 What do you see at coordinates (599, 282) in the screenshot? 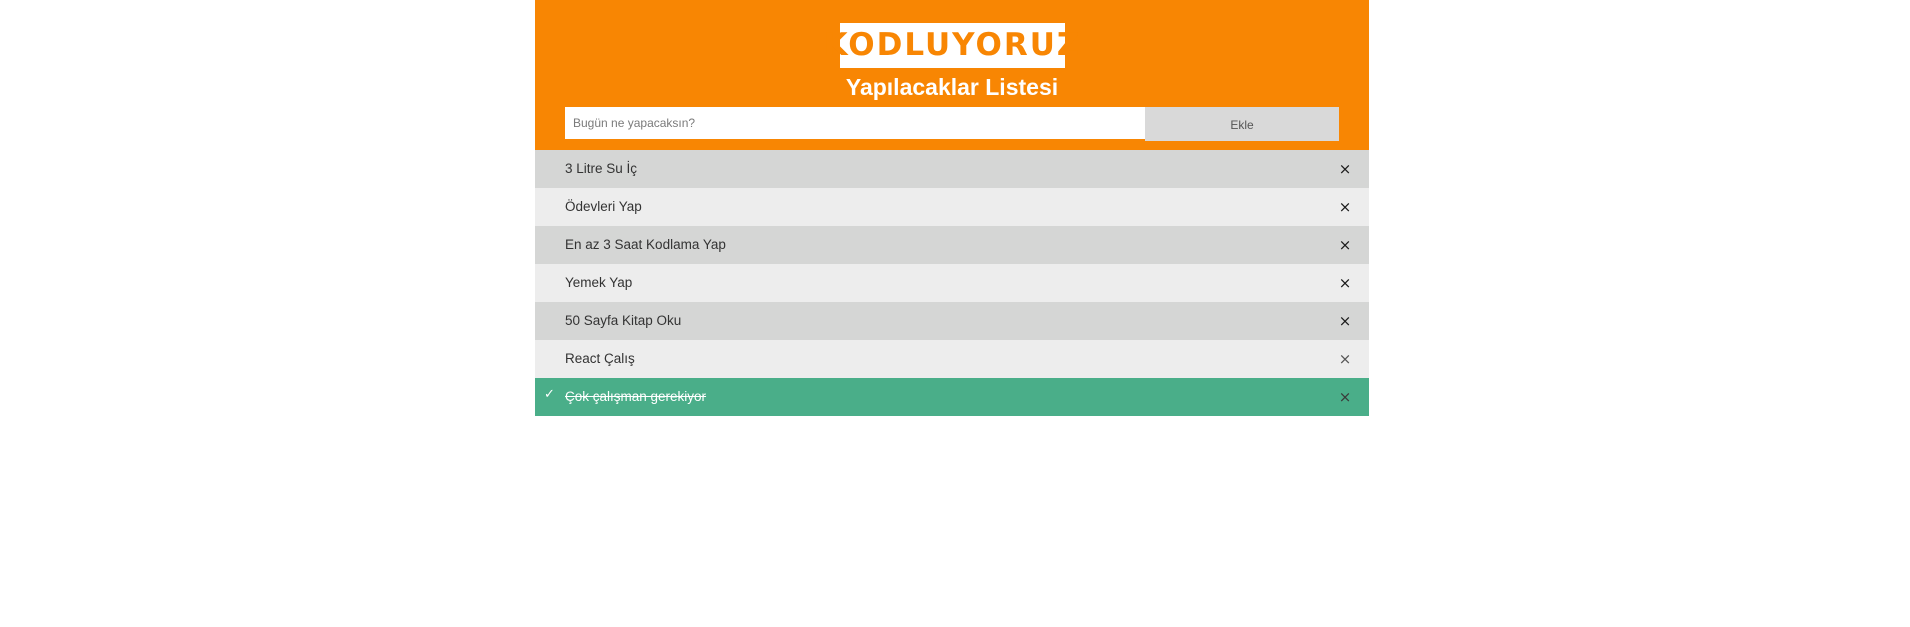
I see `todo-item-text: Yemek Yap` at bounding box center [599, 282].